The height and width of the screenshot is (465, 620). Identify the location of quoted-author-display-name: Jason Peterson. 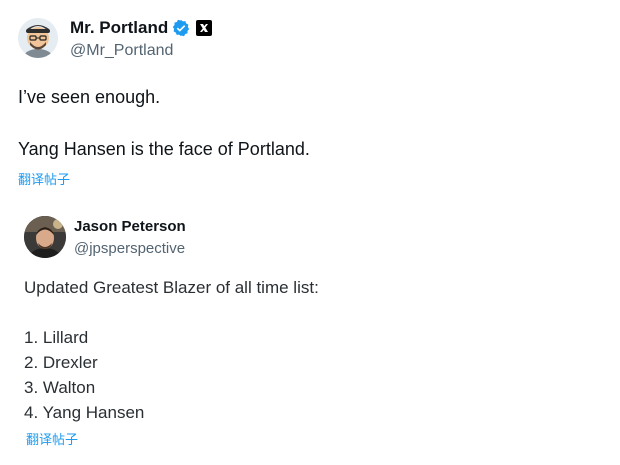
(130, 227).